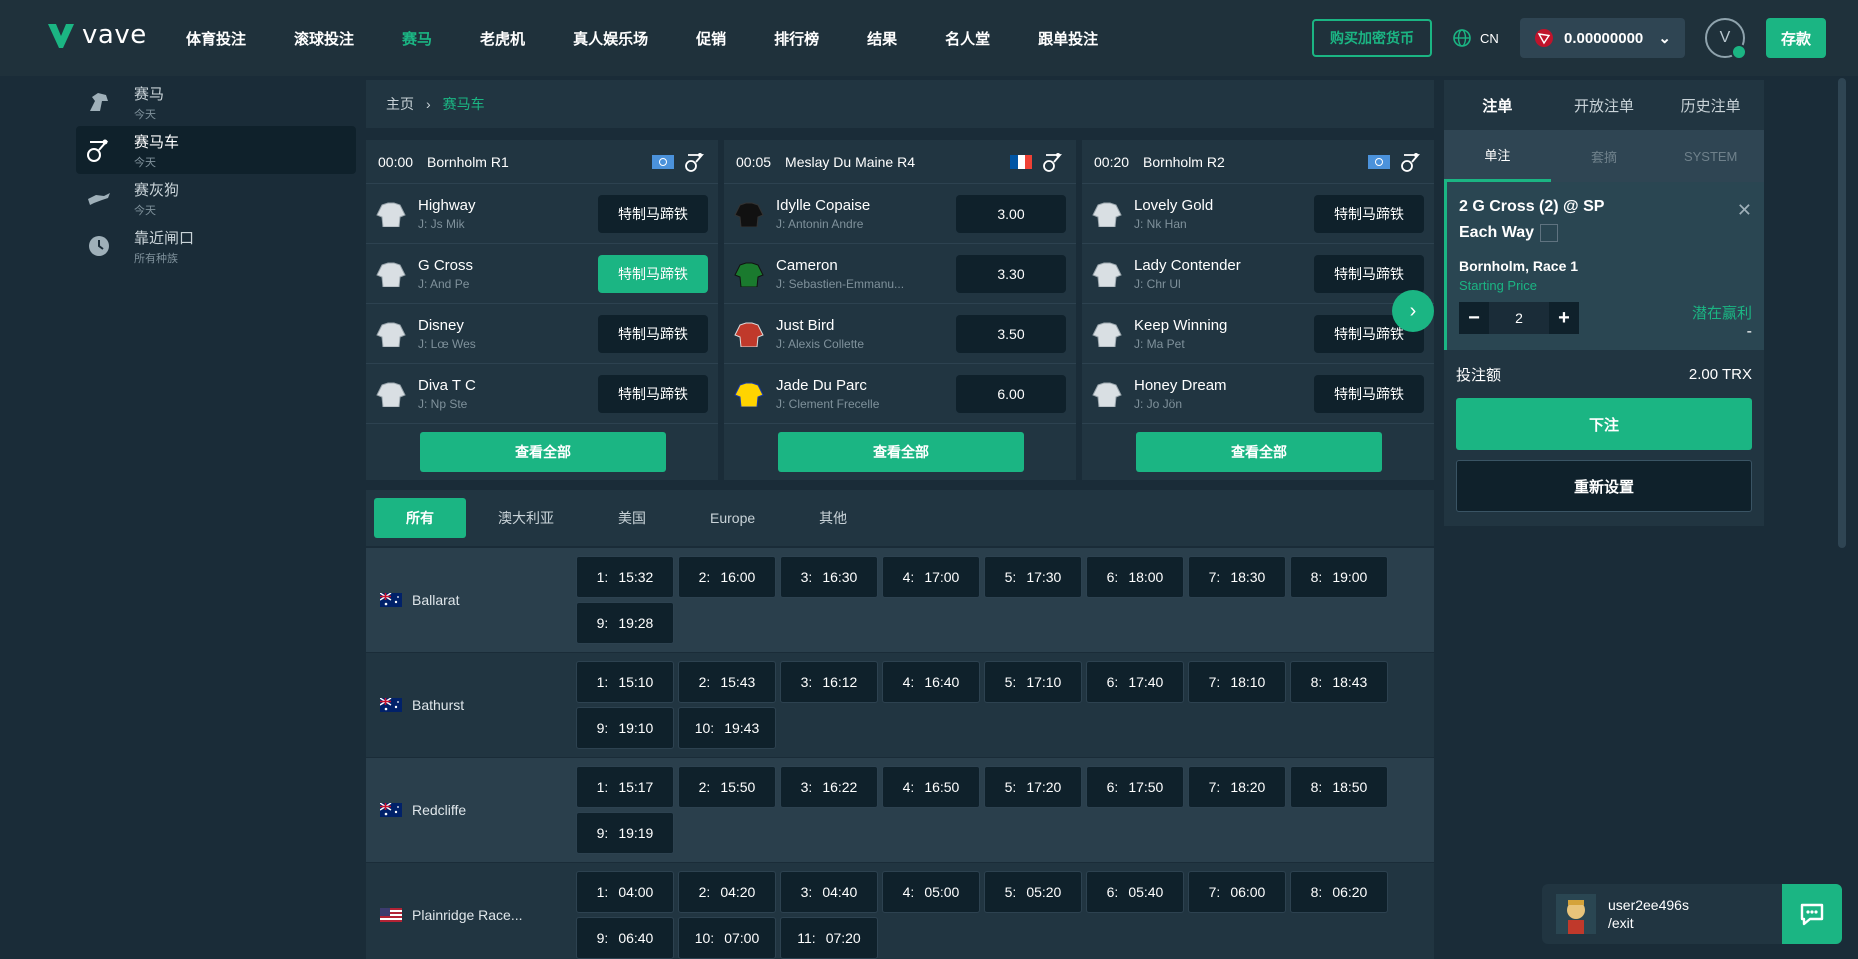 The height and width of the screenshot is (959, 1858). Describe the element at coordinates (829, 787) in the screenshot. I see `race-slot-button: 3: 16:22` at that location.